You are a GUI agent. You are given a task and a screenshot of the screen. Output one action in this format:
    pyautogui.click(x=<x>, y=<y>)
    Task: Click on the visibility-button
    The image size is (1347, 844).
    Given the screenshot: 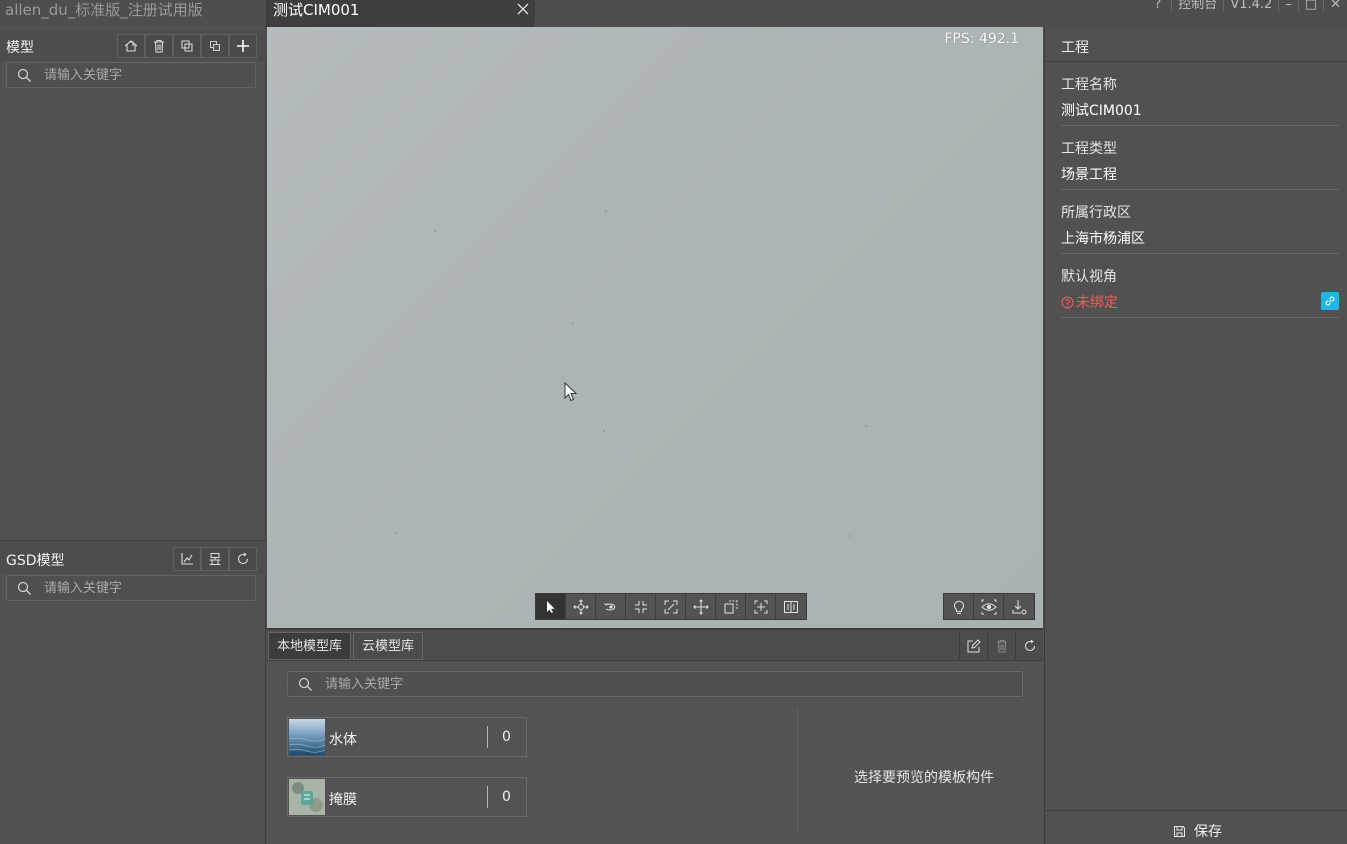 What is the action you would take?
    pyautogui.click(x=989, y=606)
    